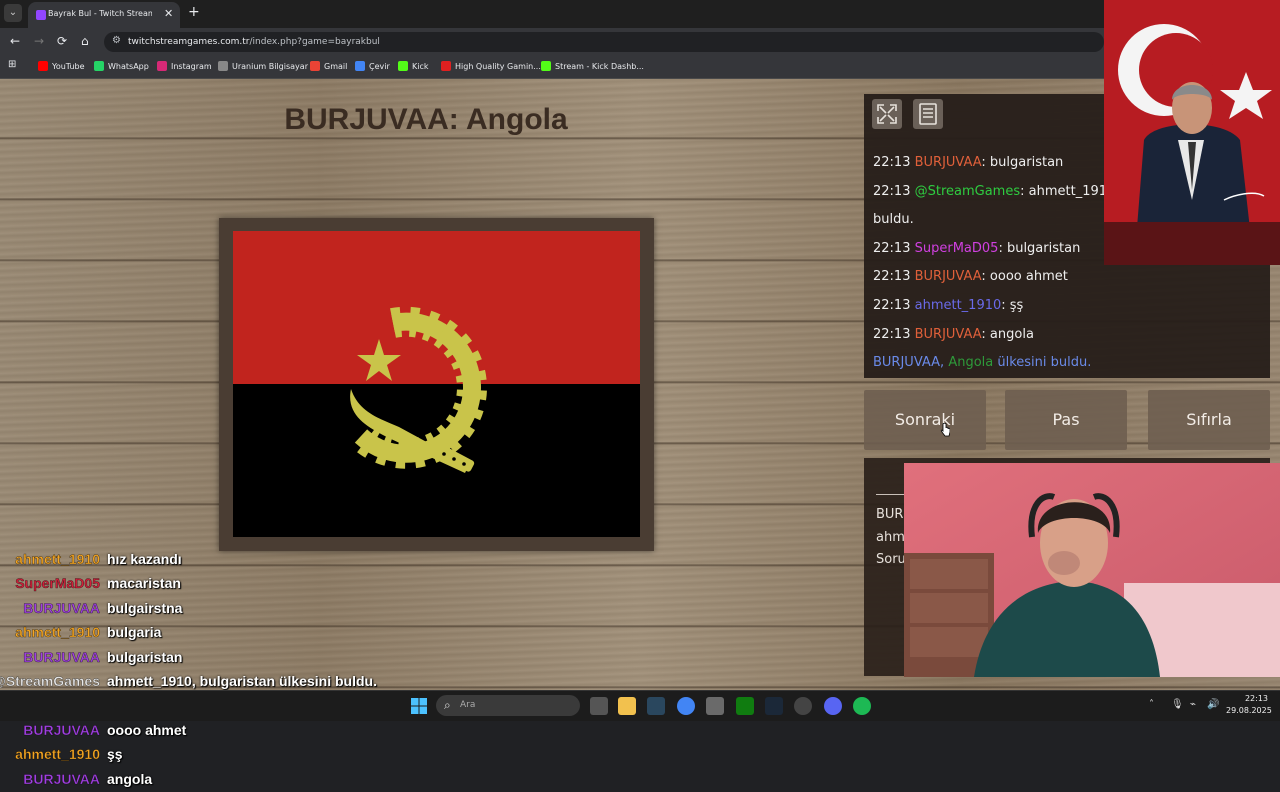 The width and height of the screenshot is (1280, 792). I want to click on overlay-chat-text: hız kazandı, so click(144, 559).